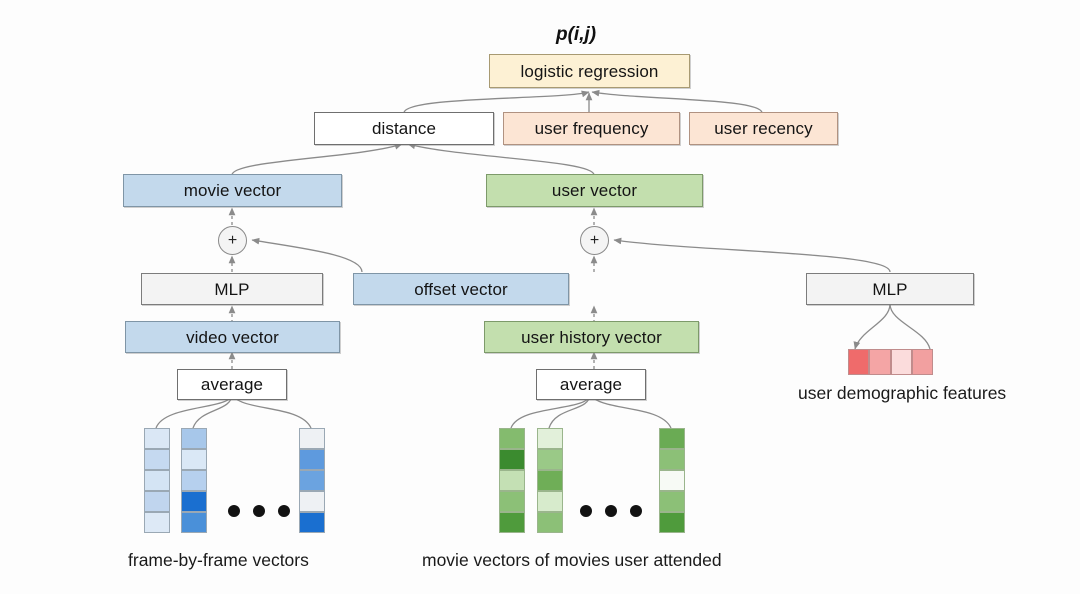  What do you see at coordinates (232, 240) in the screenshot?
I see `sum-node-movie: +` at bounding box center [232, 240].